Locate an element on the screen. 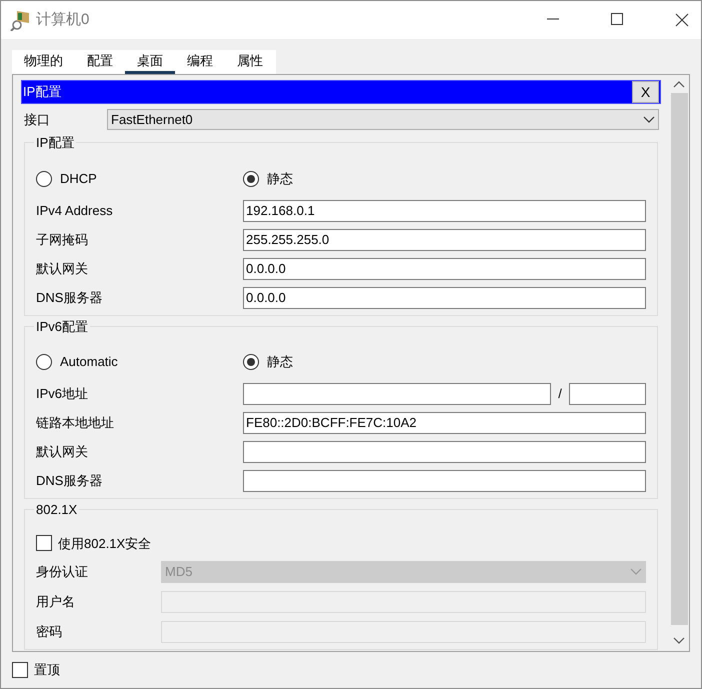 This screenshot has width=702, height=689. field-label: 接口 is located at coordinates (37, 119).